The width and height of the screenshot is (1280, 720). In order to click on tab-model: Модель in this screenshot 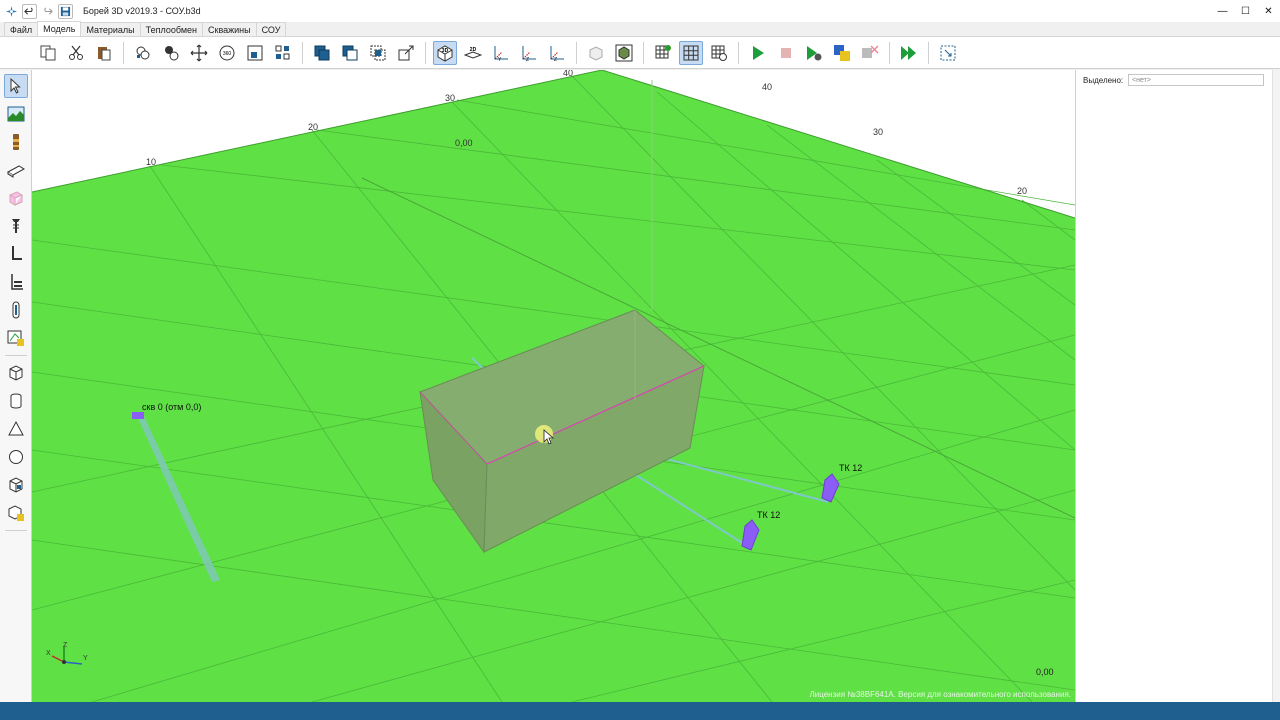, I will do `click(59, 28)`.